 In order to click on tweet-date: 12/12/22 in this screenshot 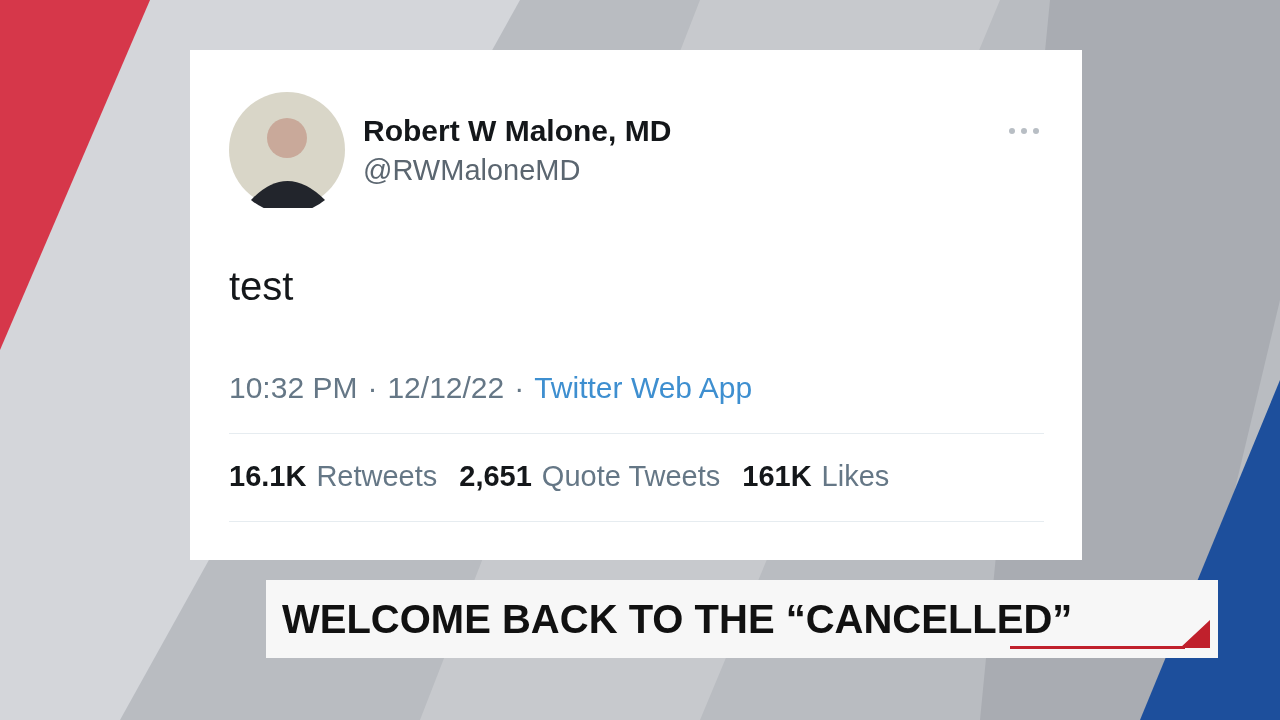, I will do `click(446, 388)`.